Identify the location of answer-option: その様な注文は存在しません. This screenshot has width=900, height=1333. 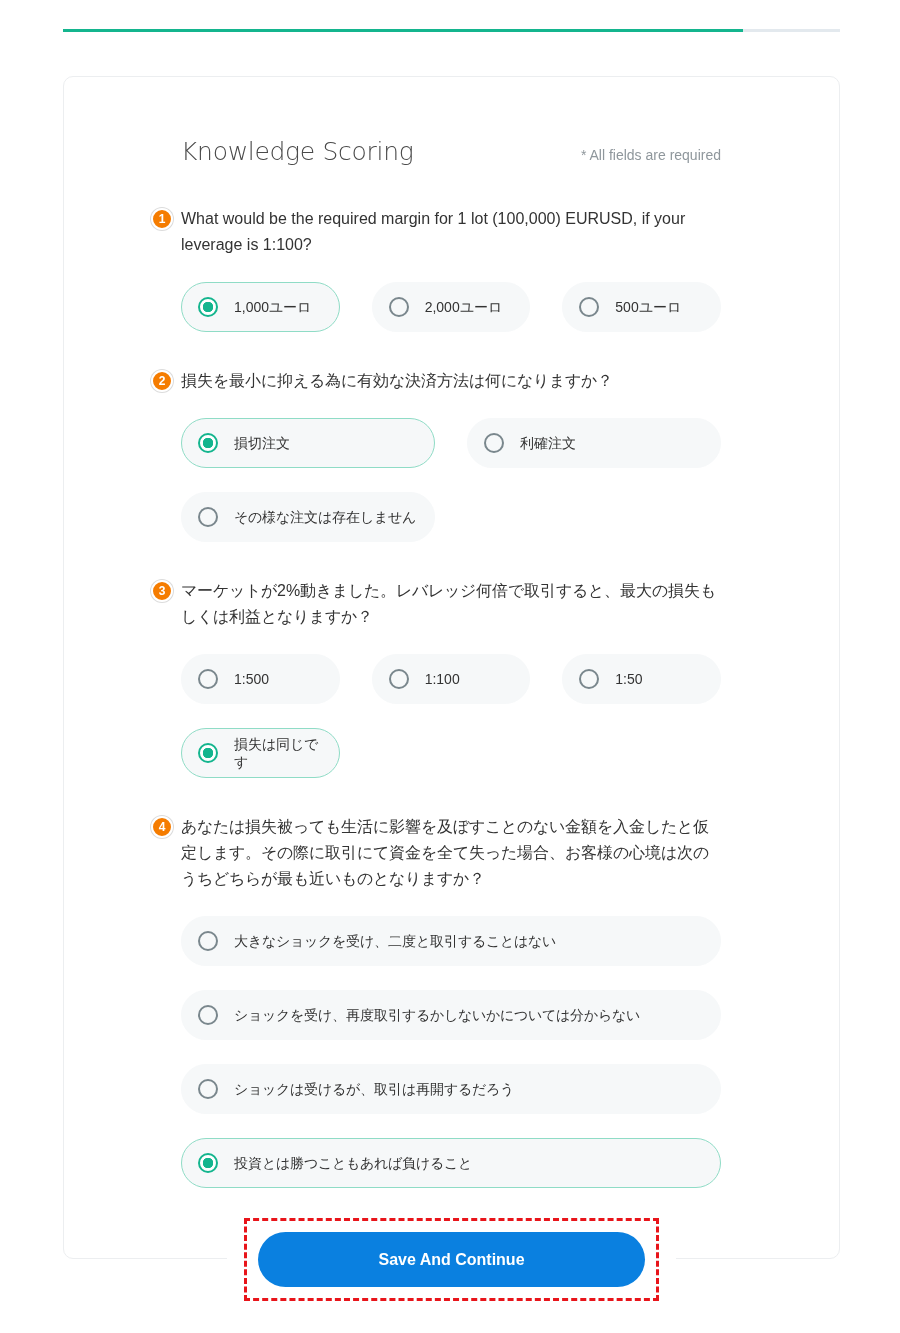
(308, 517).